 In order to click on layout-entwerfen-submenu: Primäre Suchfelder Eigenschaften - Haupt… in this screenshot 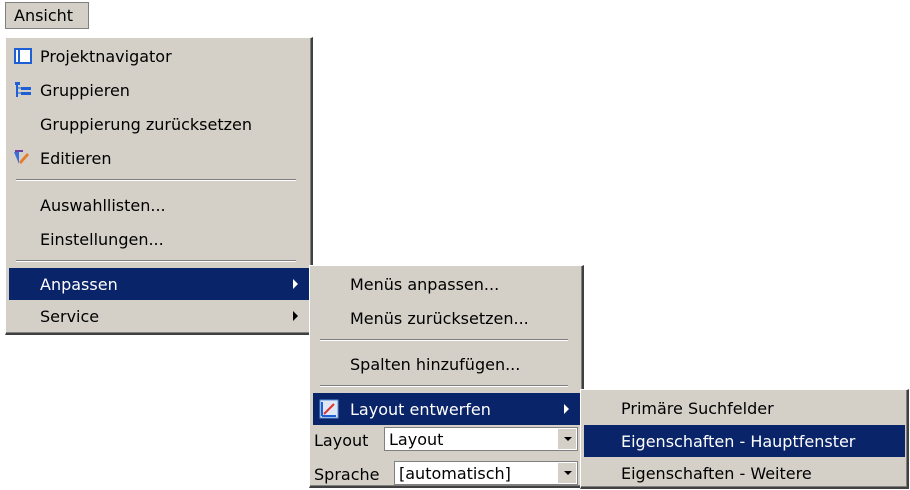, I will do `click(744, 439)`.